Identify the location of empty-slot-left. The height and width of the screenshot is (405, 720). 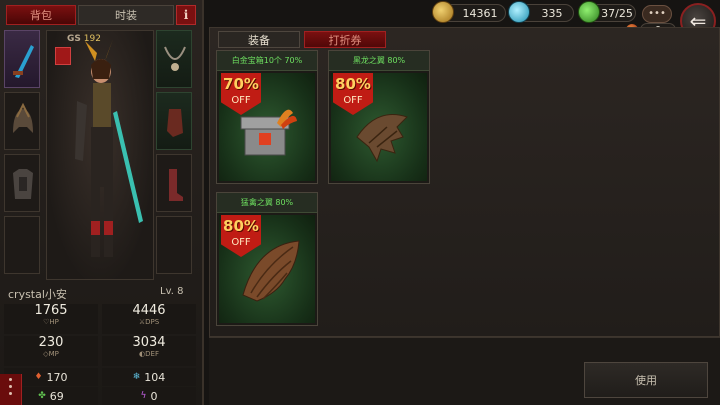
(22, 245).